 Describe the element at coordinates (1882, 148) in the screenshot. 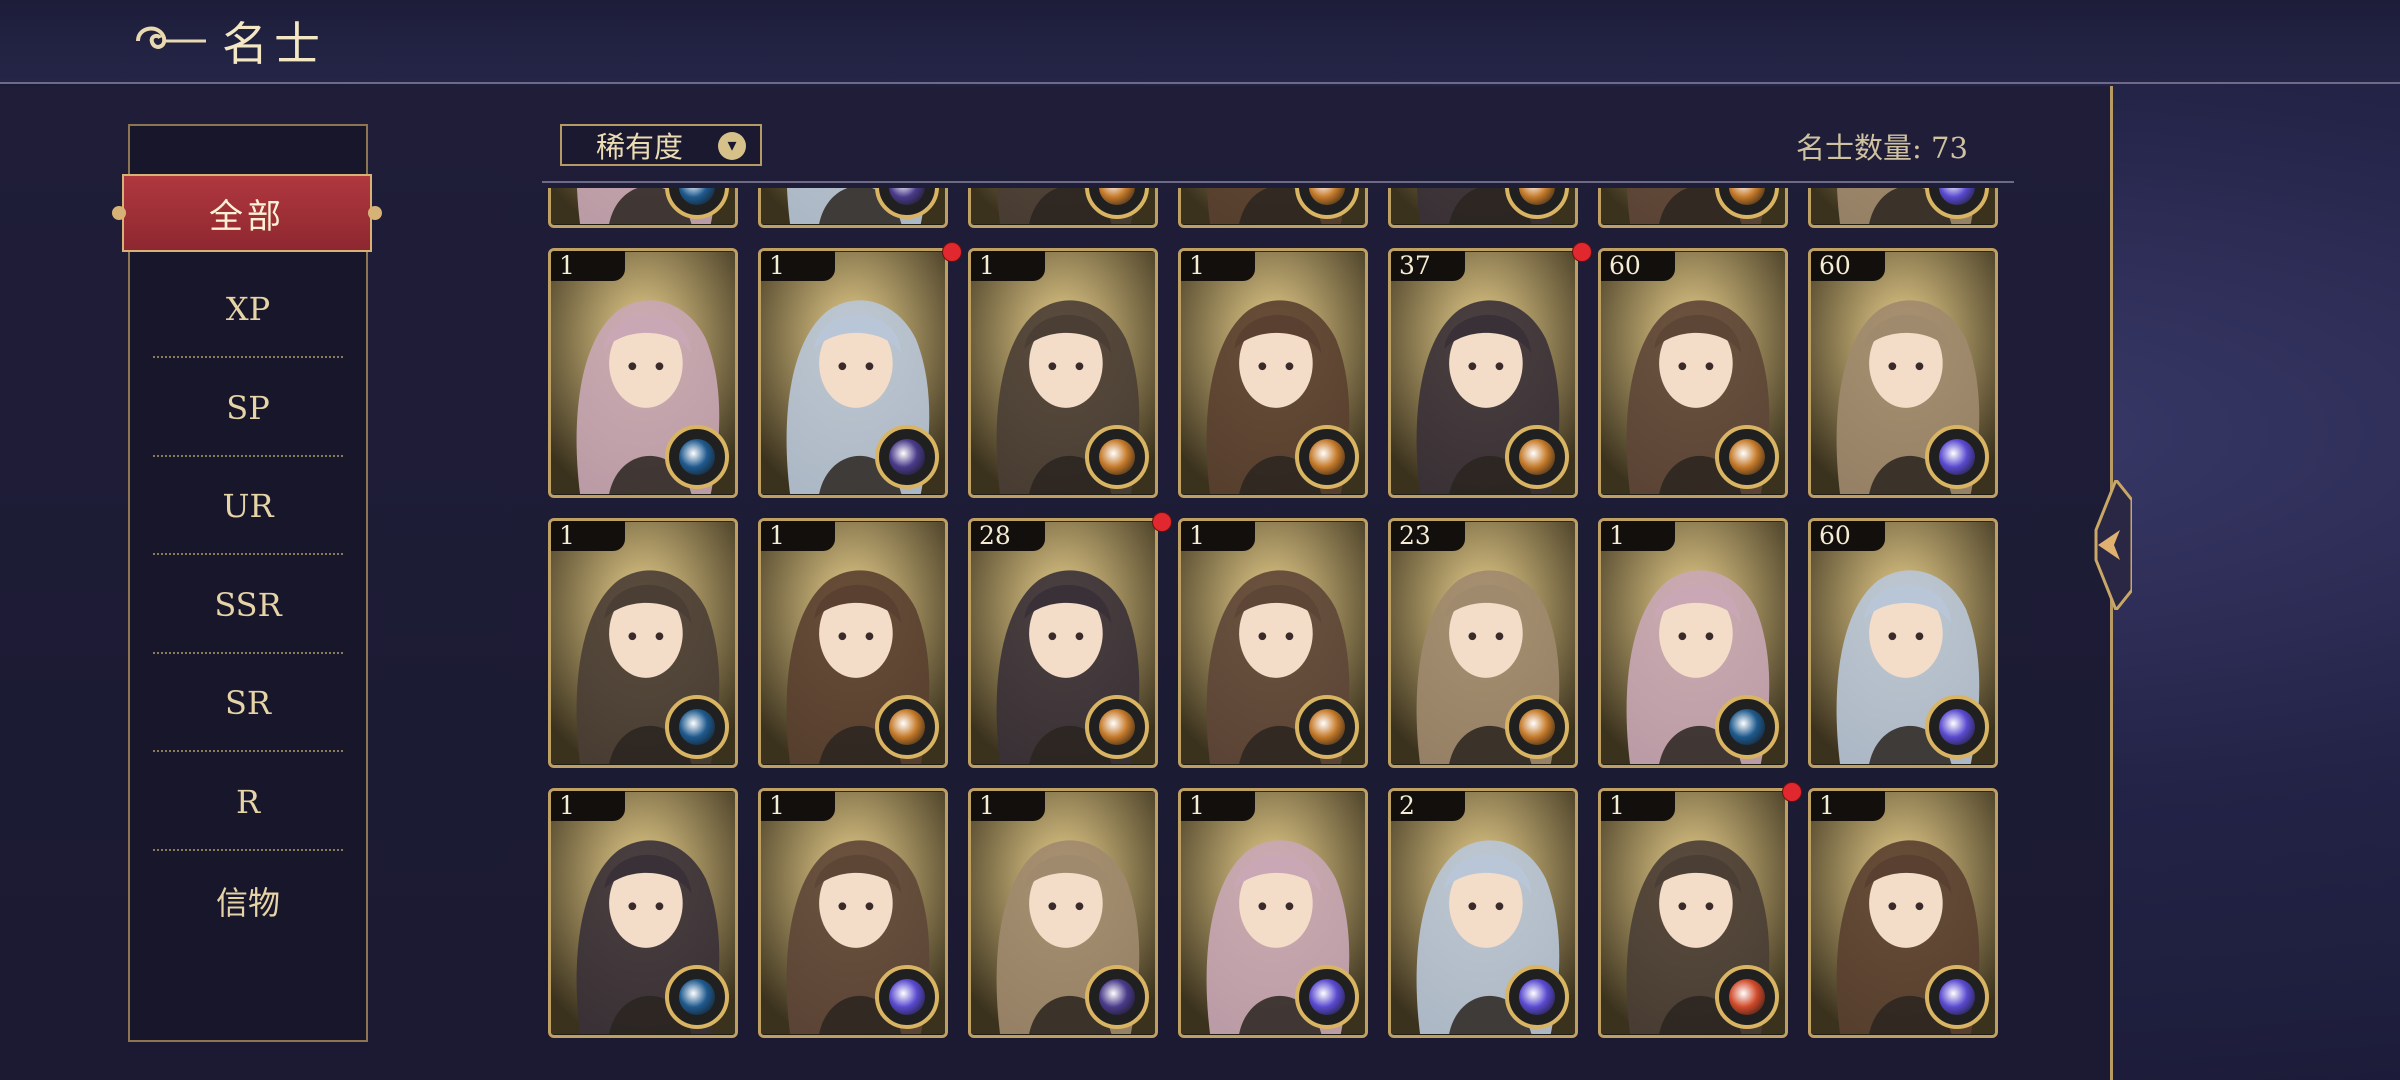

I see `character-count: 名士数量: 73` at that location.